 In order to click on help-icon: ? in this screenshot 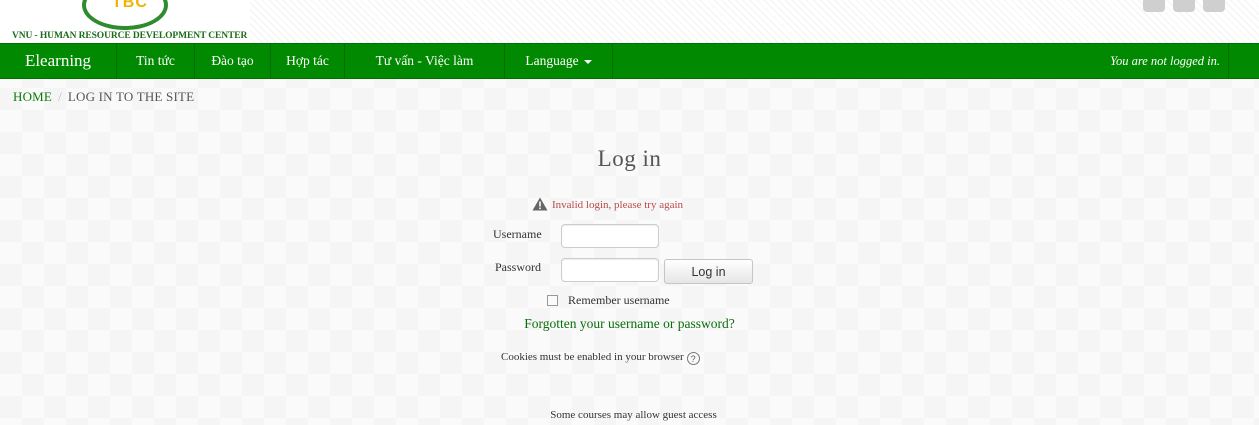, I will do `click(693, 358)`.